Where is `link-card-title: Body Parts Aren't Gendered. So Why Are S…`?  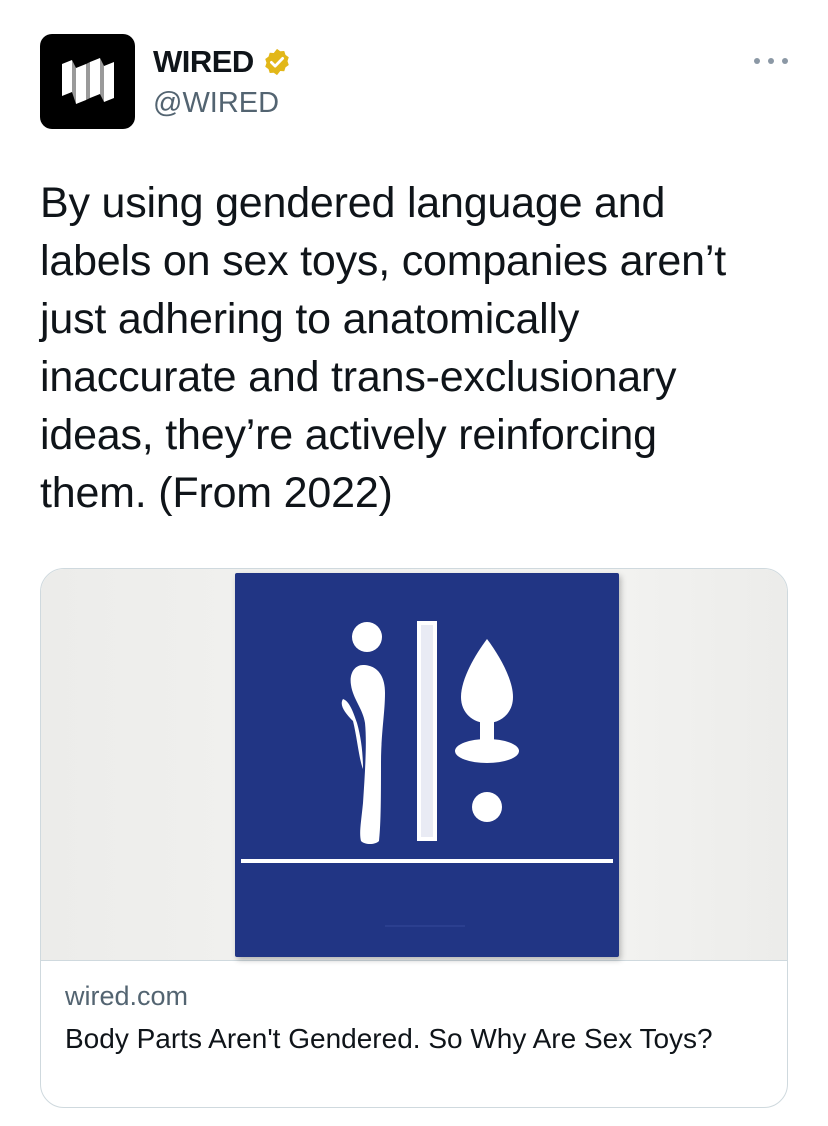
link-card-title: Body Parts Aren't Gendered. So Why Are S… is located at coordinates (415, 1039).